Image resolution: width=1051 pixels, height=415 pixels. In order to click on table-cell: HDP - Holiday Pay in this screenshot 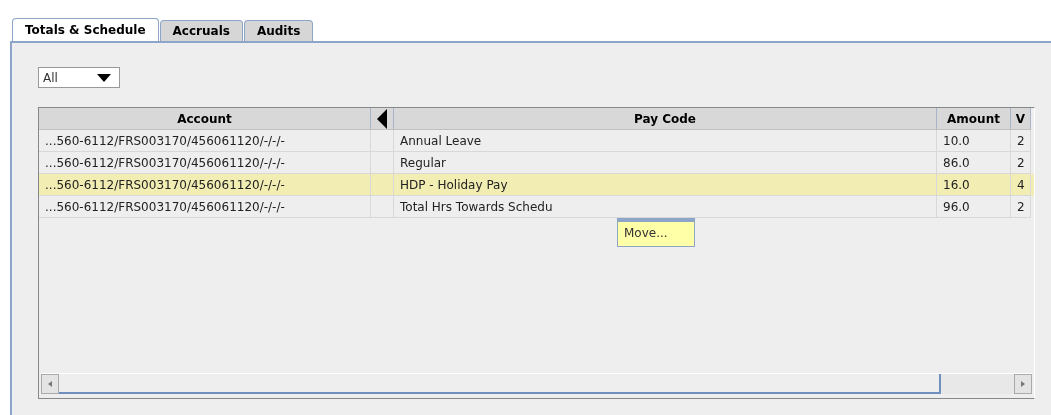, I will do `click(665, 185)`.